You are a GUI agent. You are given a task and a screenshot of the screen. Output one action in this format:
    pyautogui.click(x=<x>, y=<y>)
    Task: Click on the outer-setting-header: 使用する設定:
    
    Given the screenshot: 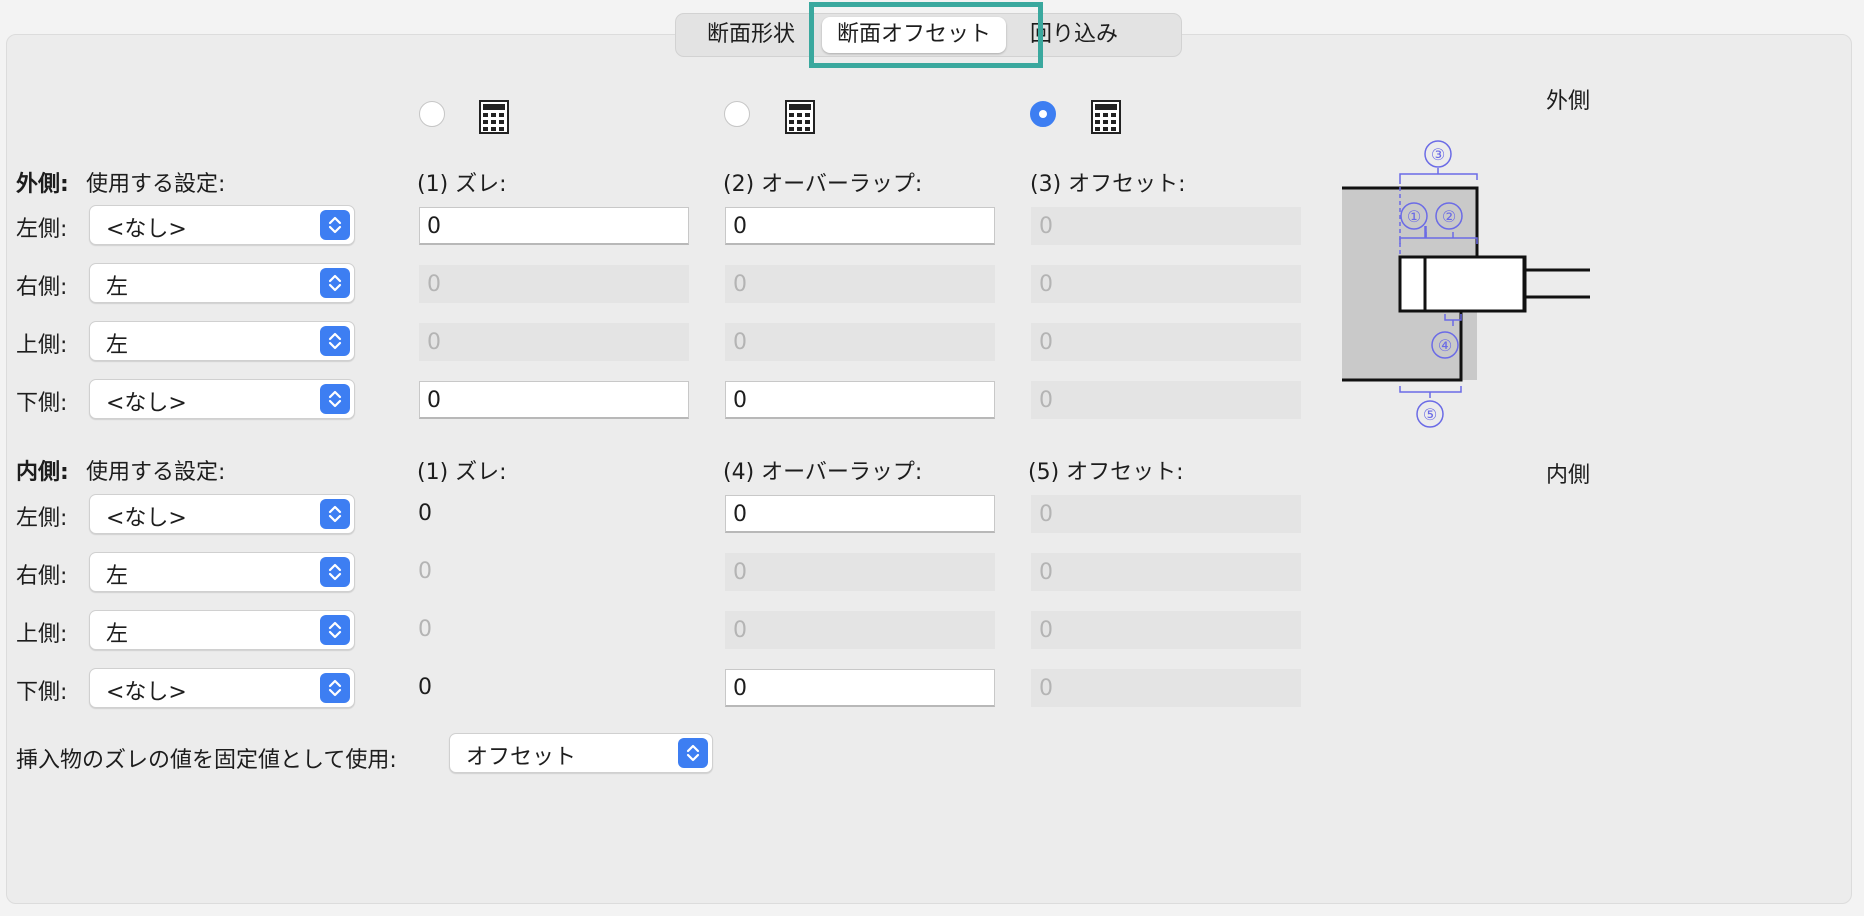 What is the action you would take?
    pyautogui.click(x=156, y=184)
    